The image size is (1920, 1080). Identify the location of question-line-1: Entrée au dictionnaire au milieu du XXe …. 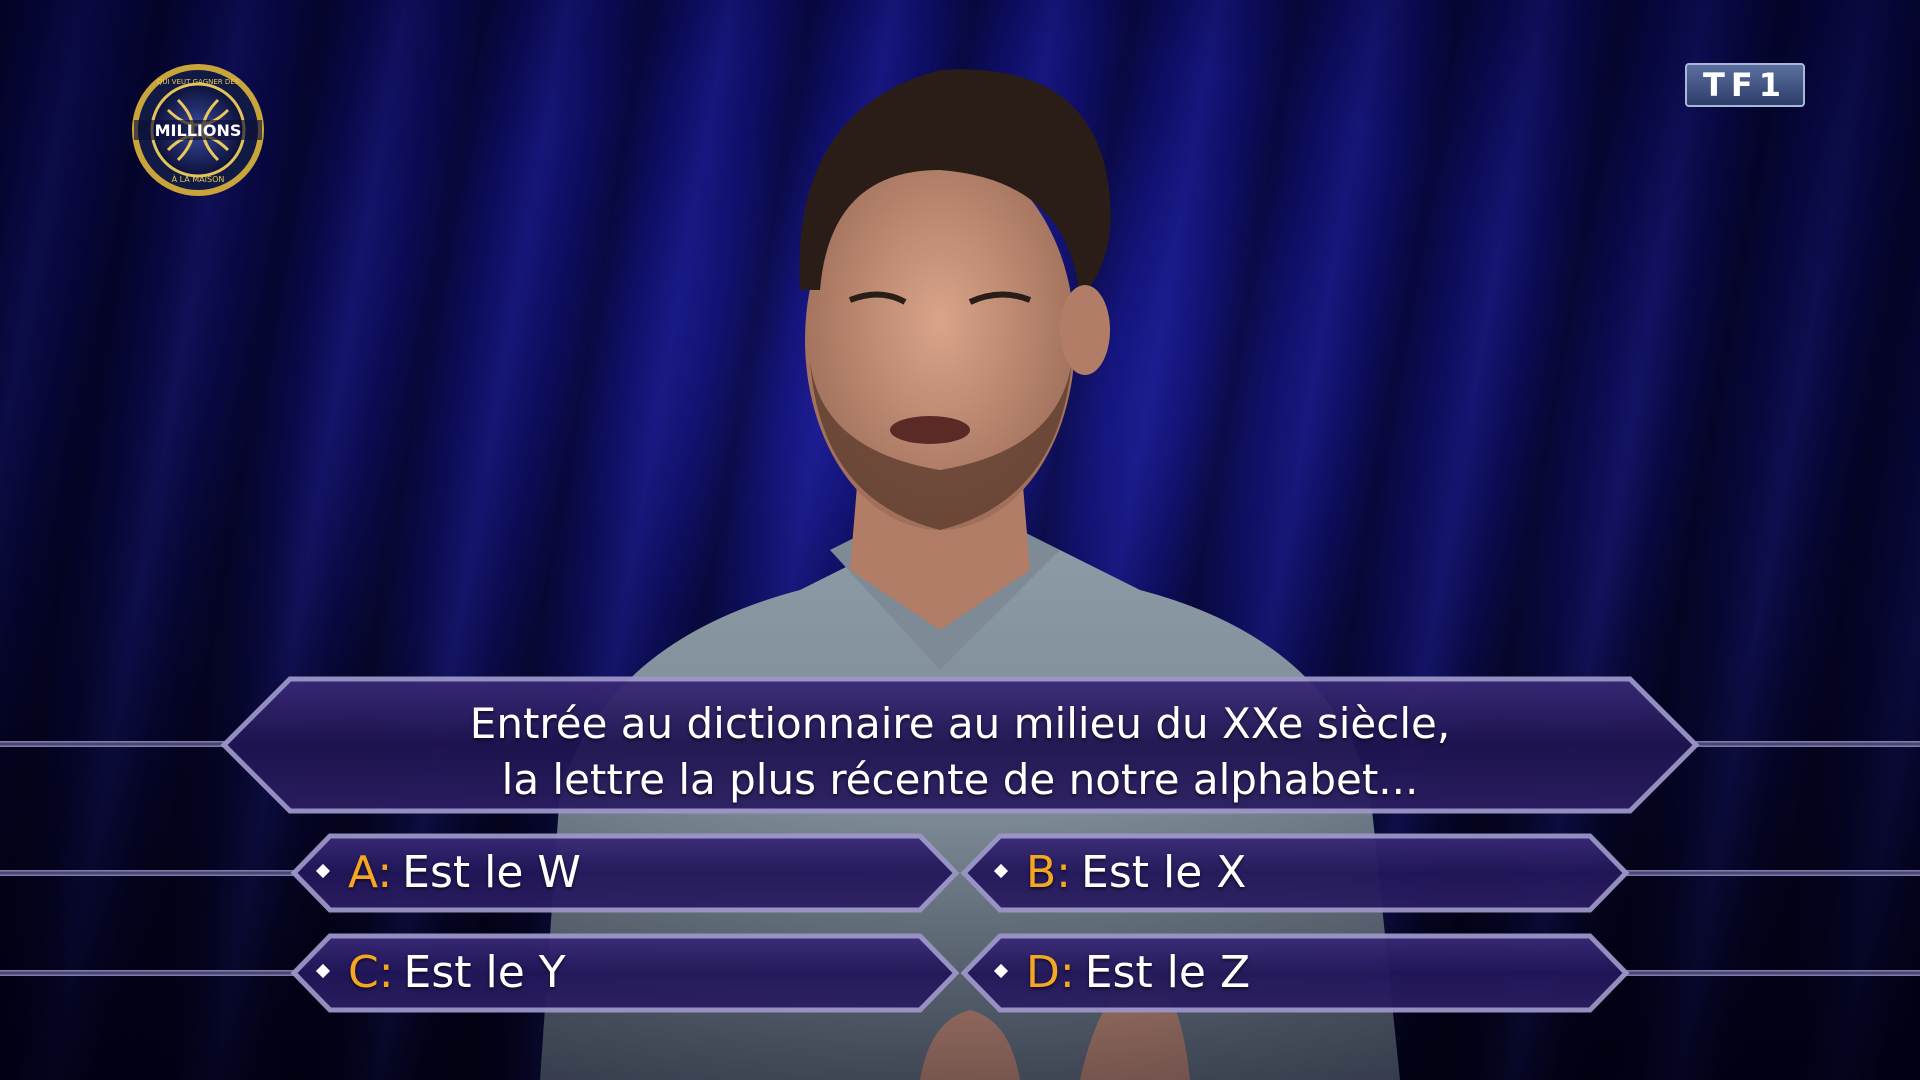
(960, 723).